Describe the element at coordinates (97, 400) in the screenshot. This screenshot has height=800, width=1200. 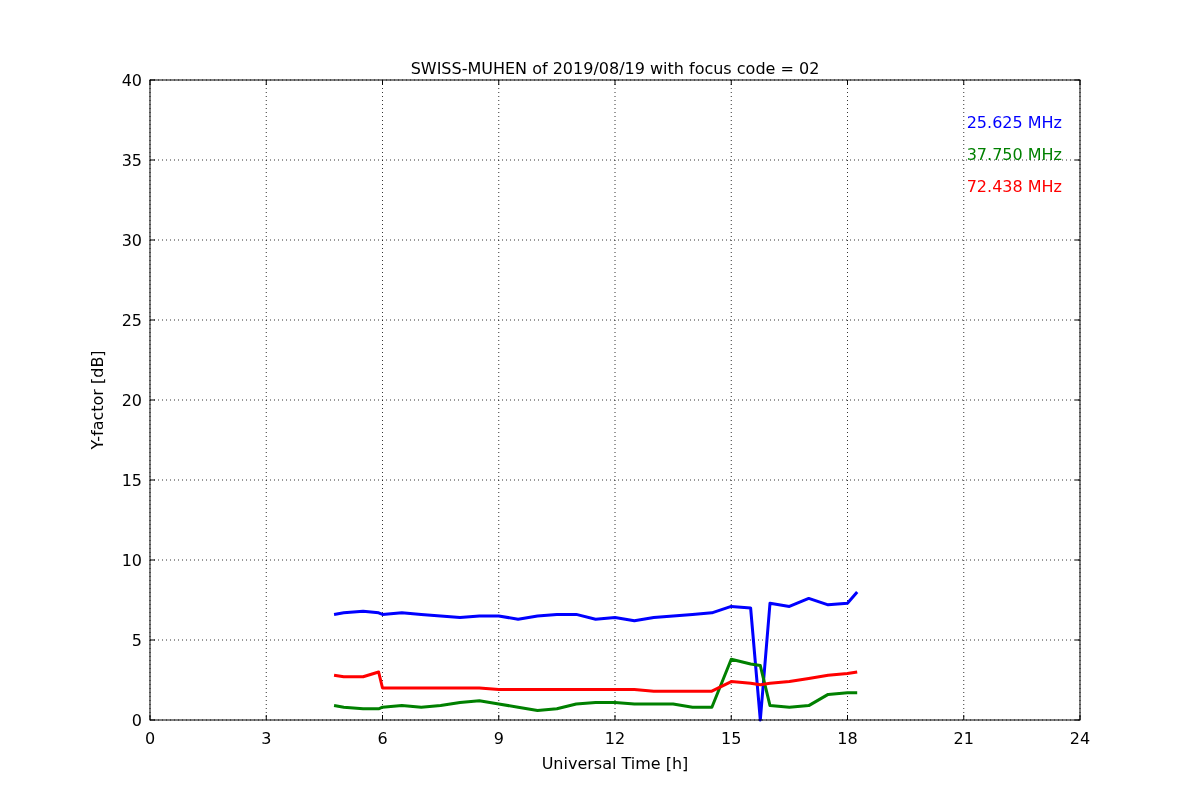
I see `y-axis-label: Y-factor [dB]` at that location.